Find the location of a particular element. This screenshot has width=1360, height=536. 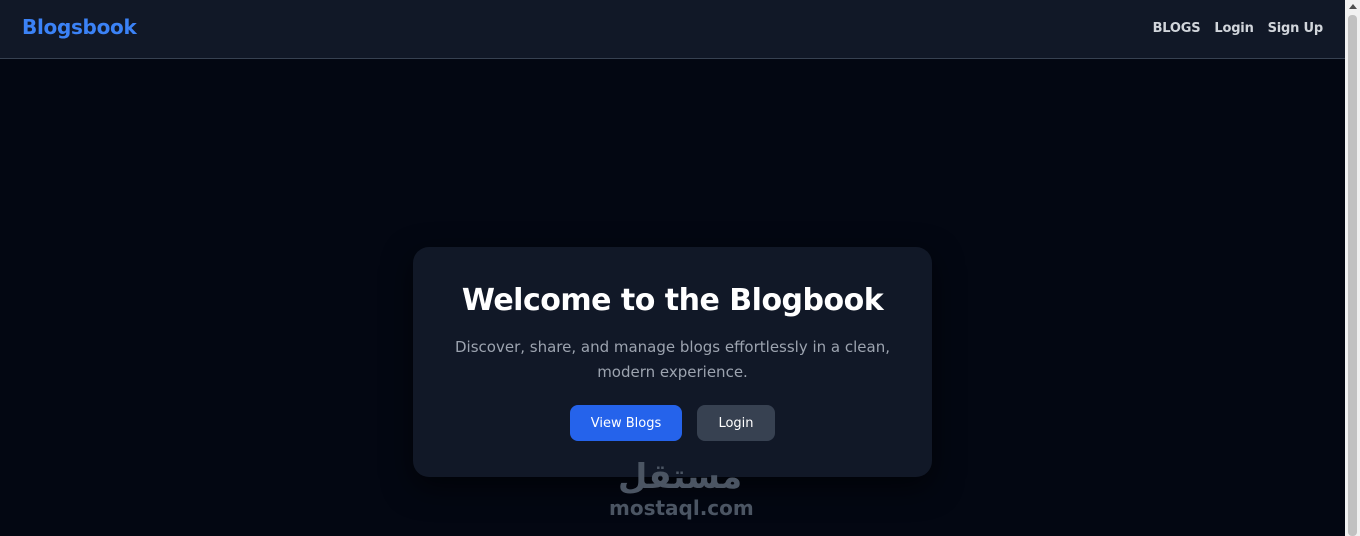

vertical-scrollbar is located at coordinates (1352, 268).